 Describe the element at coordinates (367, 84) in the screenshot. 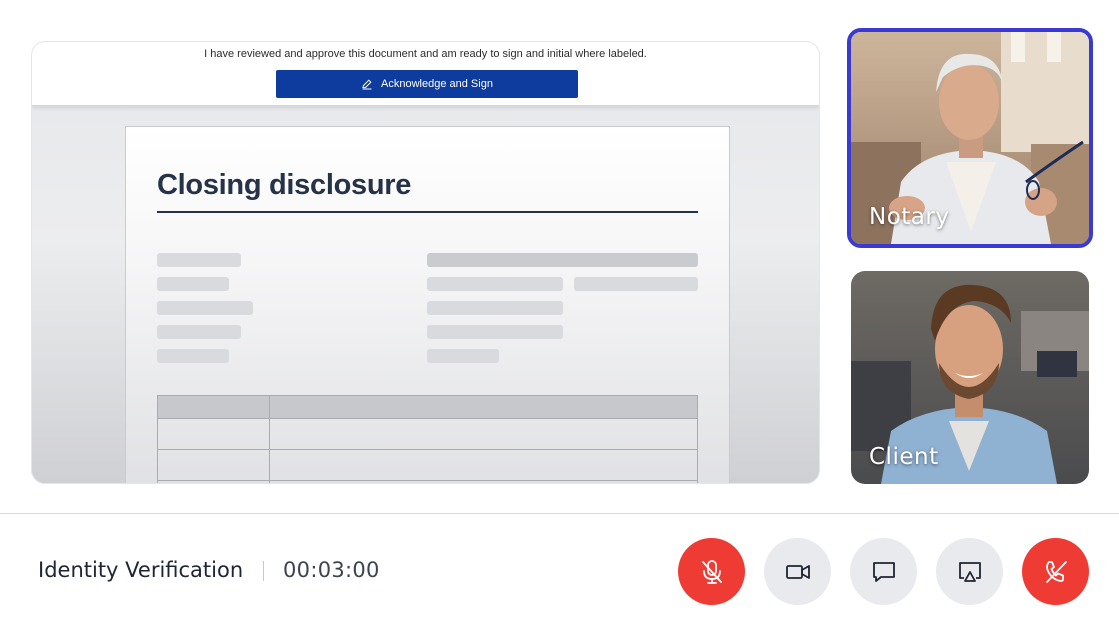

I see `pen-icon` at that location.